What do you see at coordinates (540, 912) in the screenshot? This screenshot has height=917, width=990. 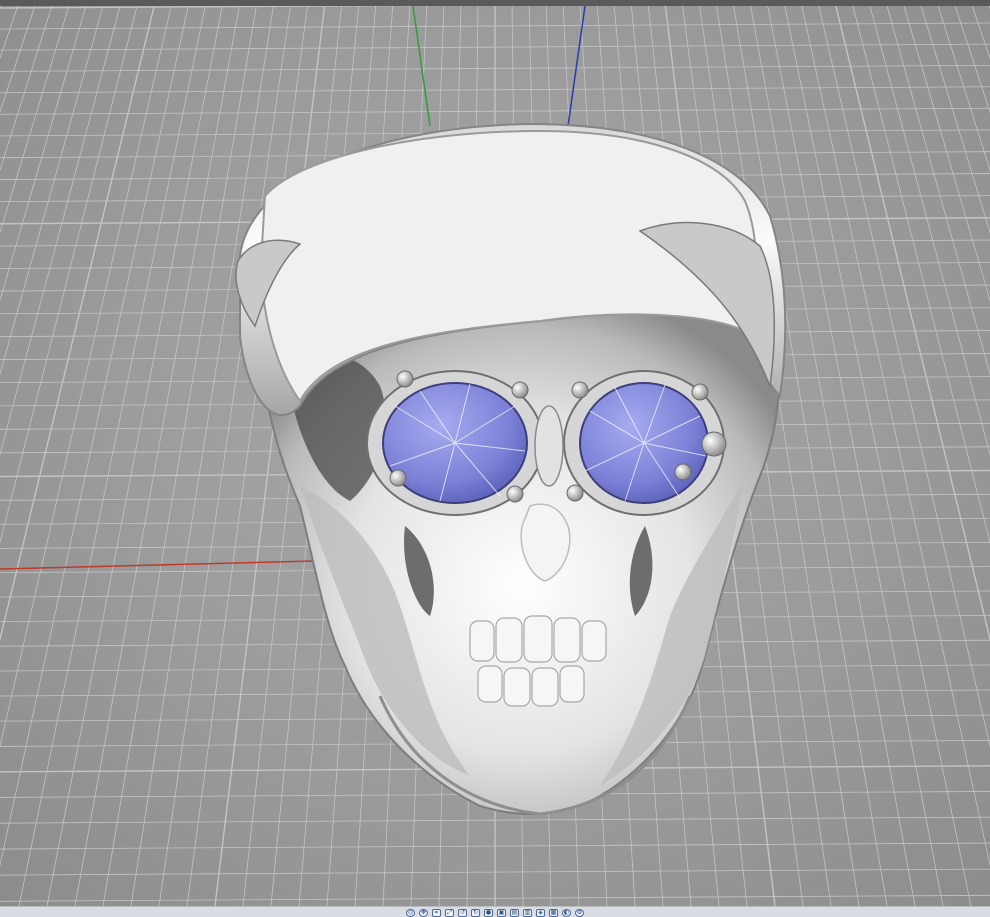 I see `perspective-icon: ◈` at bounding box center [540, 912].